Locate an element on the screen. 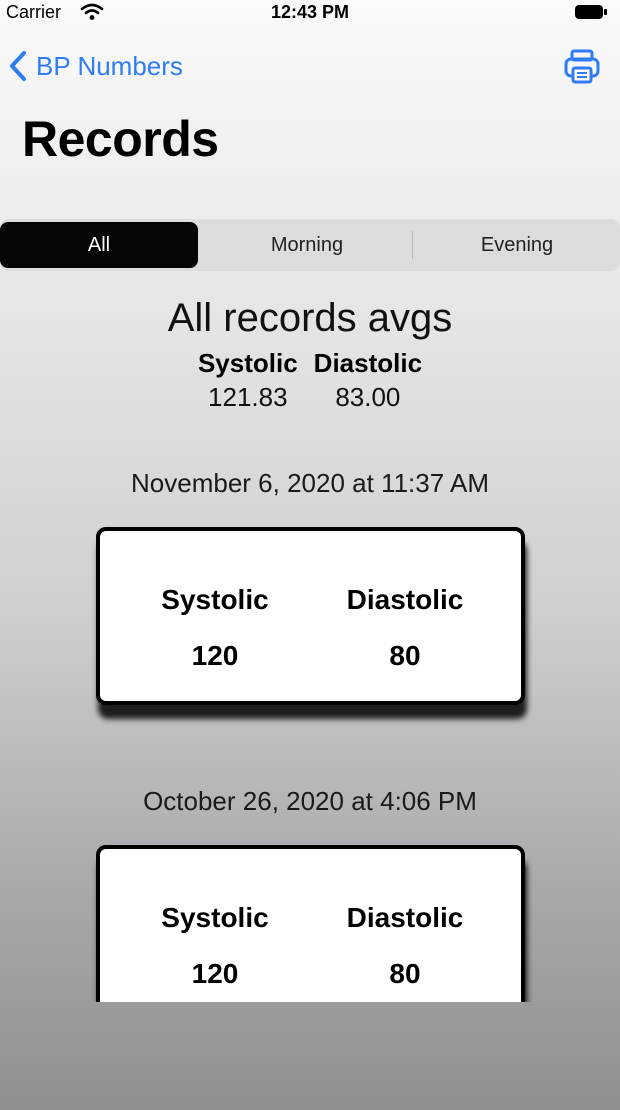 This screenshot has width=620, height=1110. segment-morning: Morning is located at coordinates (307, 245).